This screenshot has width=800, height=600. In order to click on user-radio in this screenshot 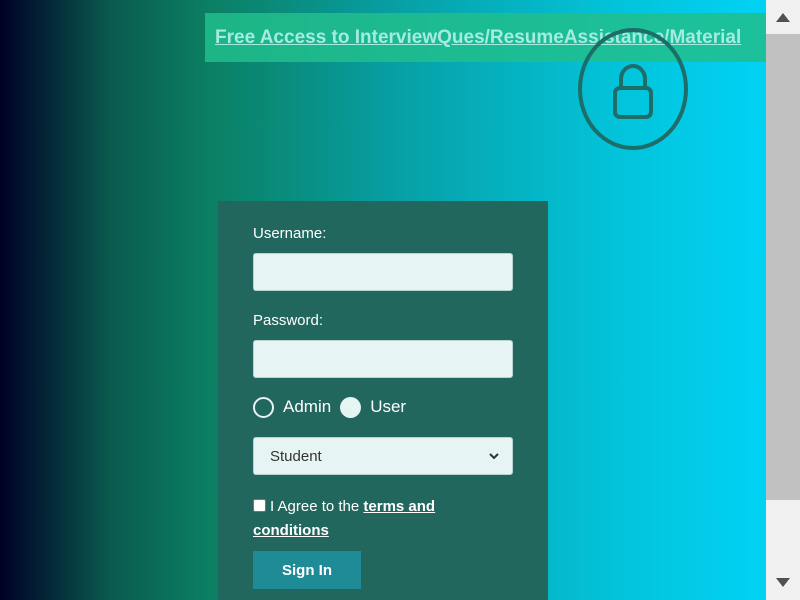, I will do `click(351, 407)`.